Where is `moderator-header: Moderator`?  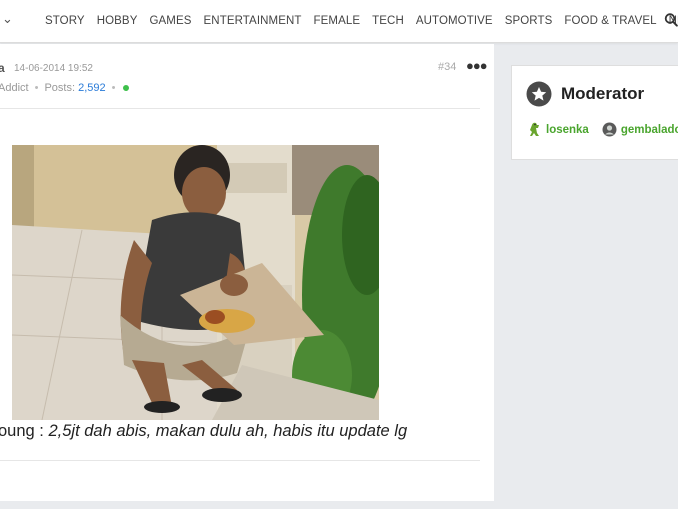
moderator-header: Moderator is located at coordinates (585, 94).